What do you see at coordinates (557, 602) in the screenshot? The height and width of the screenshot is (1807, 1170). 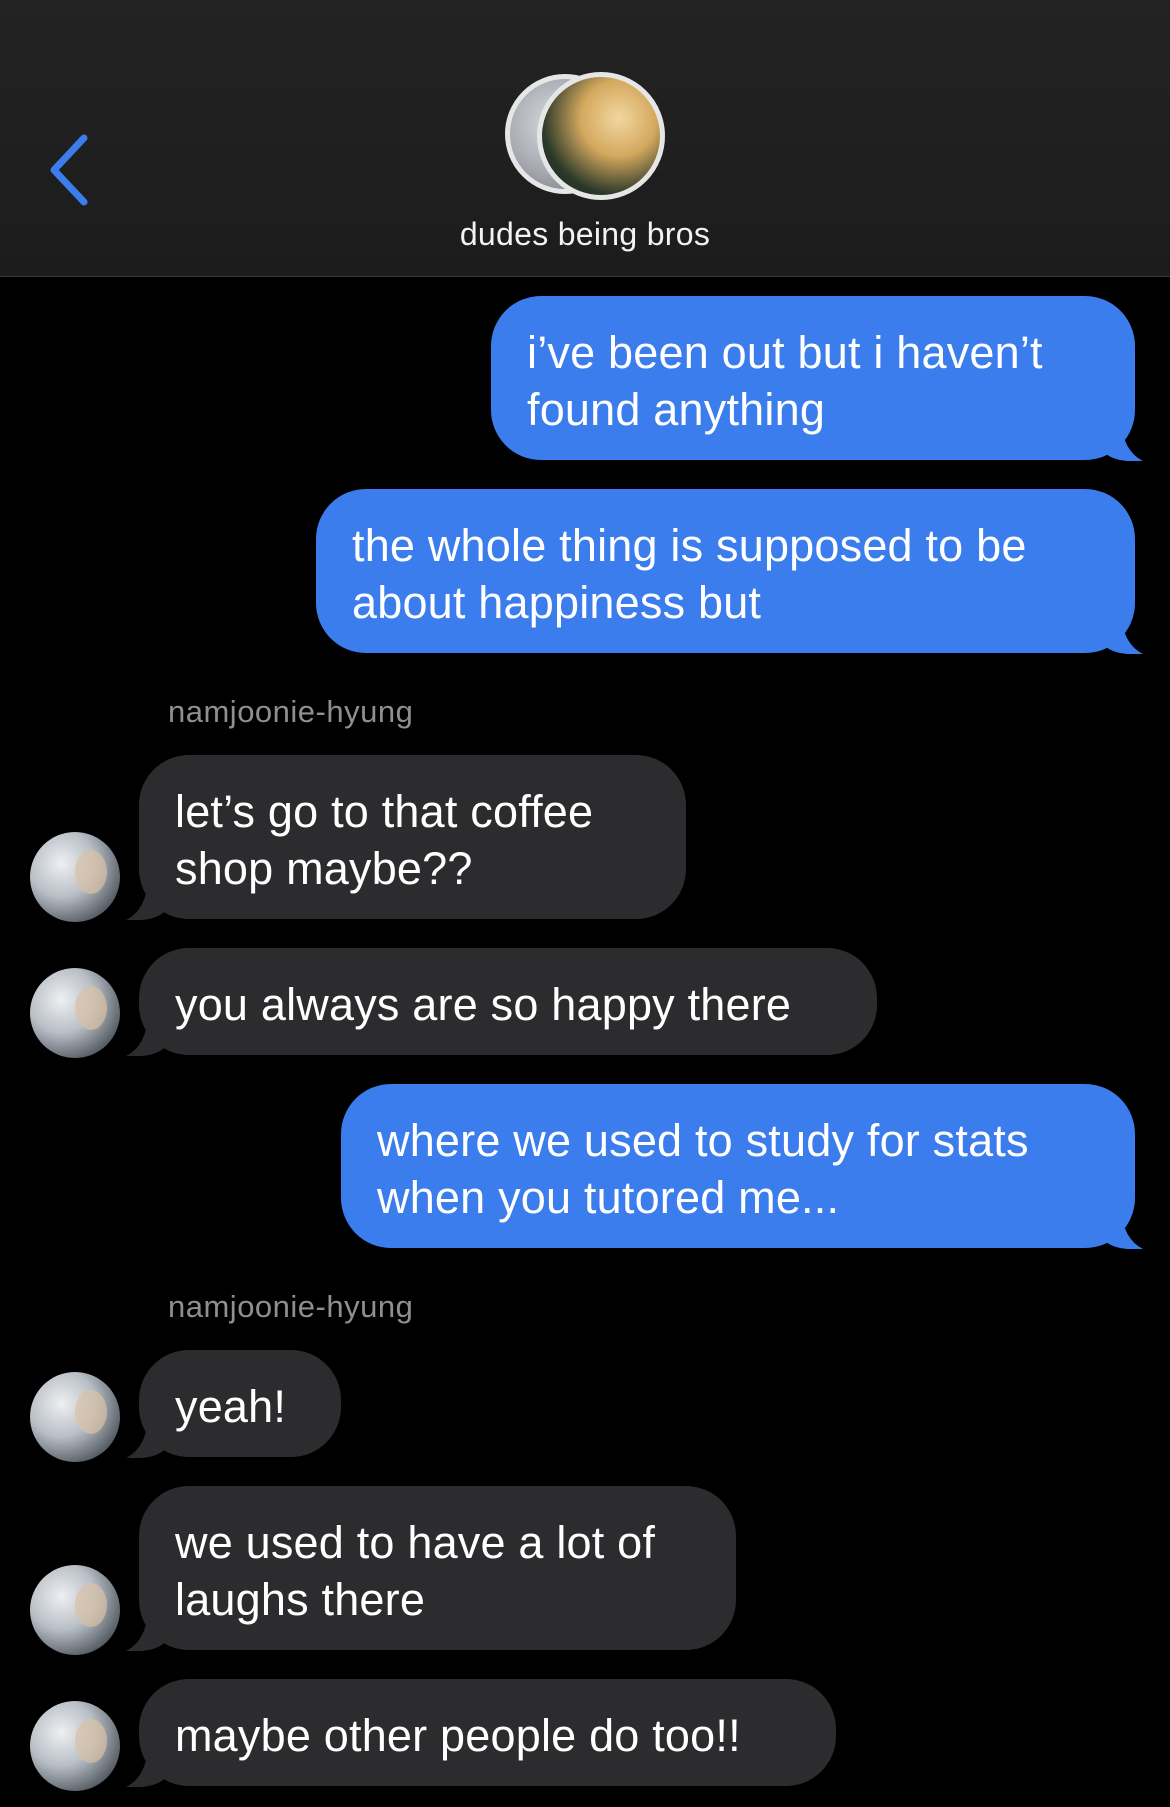 I see `message-line: about happiness but` at bounding box center [557, 602].